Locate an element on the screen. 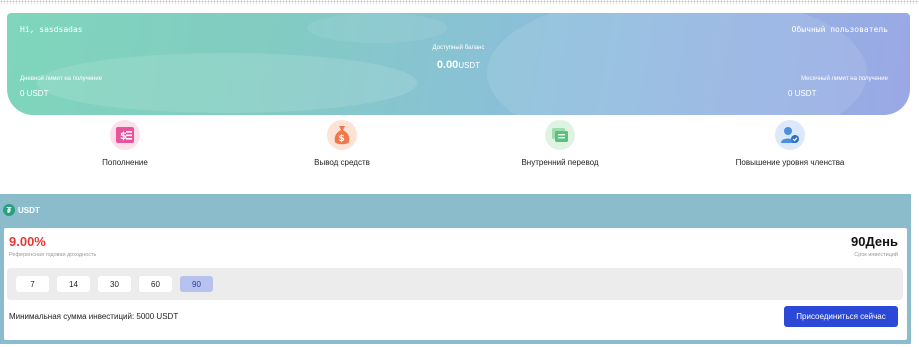 The width and height of the screenshot is (919, 347). withdraw-label: Вывод средств is located at coordinates (342, 162).